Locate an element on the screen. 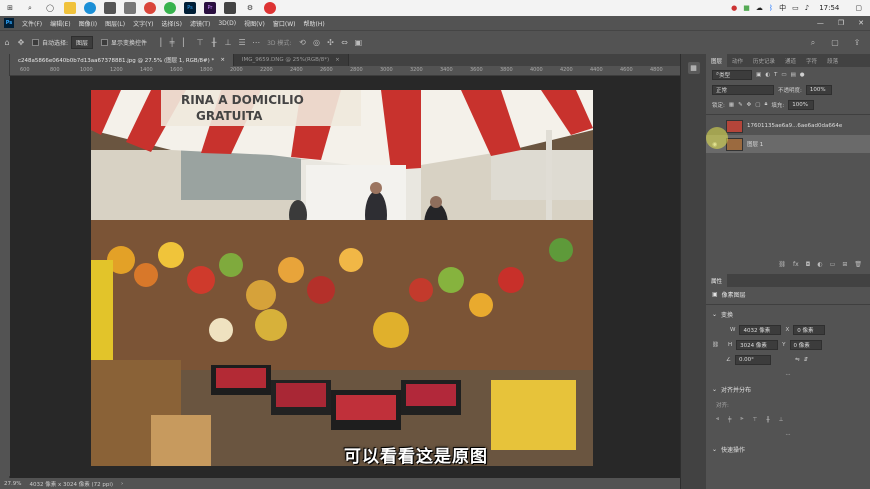 The width and height of the screenshot is (870, 489). audition-icon is located at coordinates (230, 8).